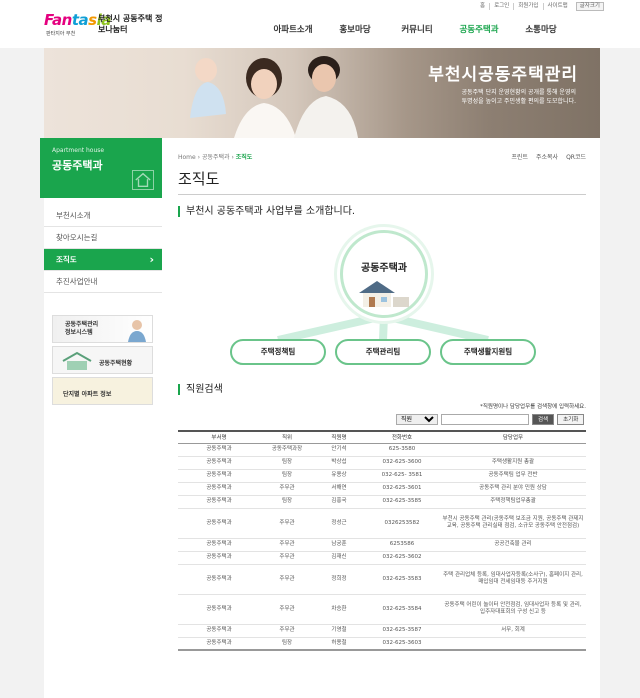  I want to click on copy-url-button: 주소복사, so click(547, 156).